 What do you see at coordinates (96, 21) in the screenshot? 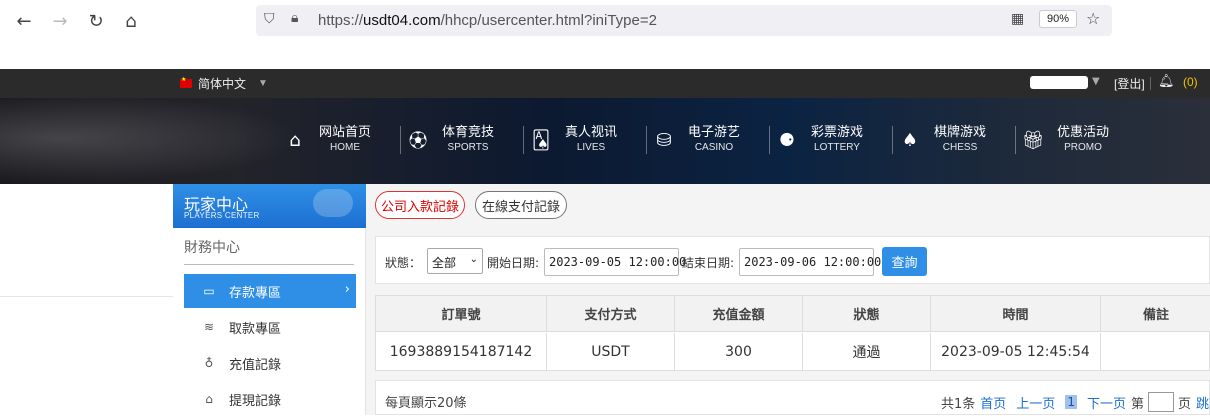
I see `reload-icon: ↻` at bounding box center [96, 21].